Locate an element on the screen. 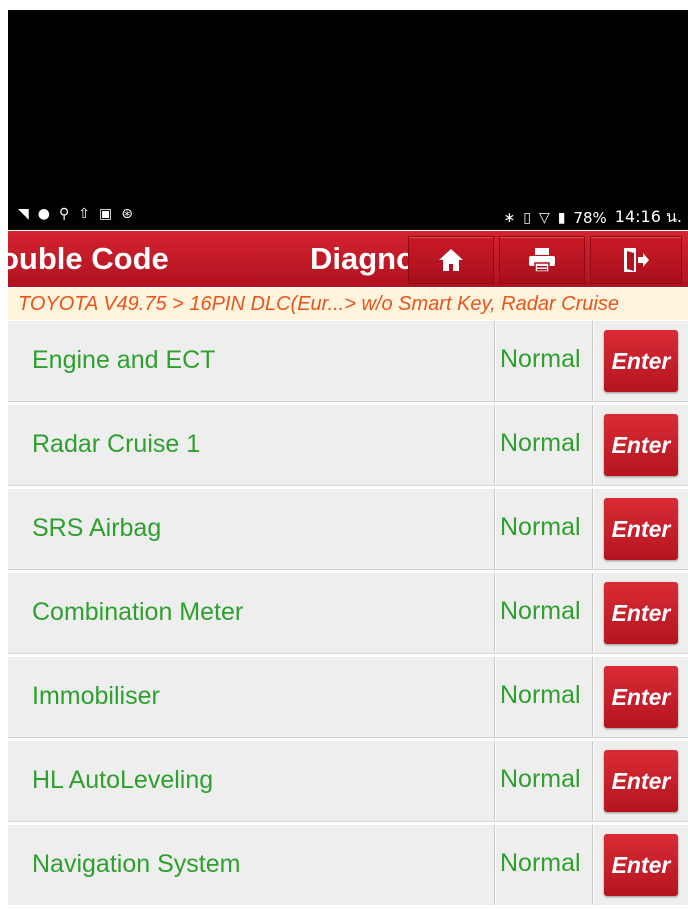 This screenshot has height=909, width=688. page-title: ouble Code is located at coordinates (88, 258).